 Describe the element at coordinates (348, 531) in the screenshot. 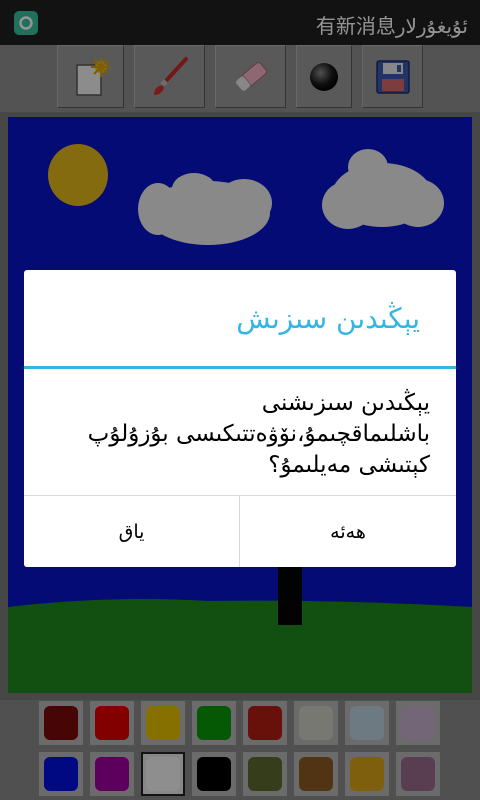

I see `dialog-positive-button: ھەئە` at that location.